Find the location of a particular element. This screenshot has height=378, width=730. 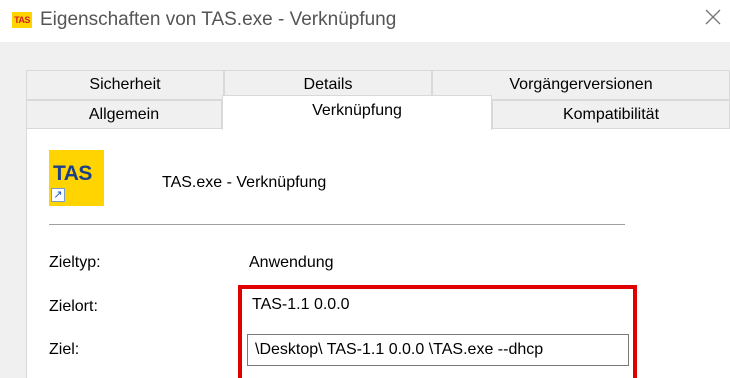

target-label: Ziel: is located at coordinates (64, 349).